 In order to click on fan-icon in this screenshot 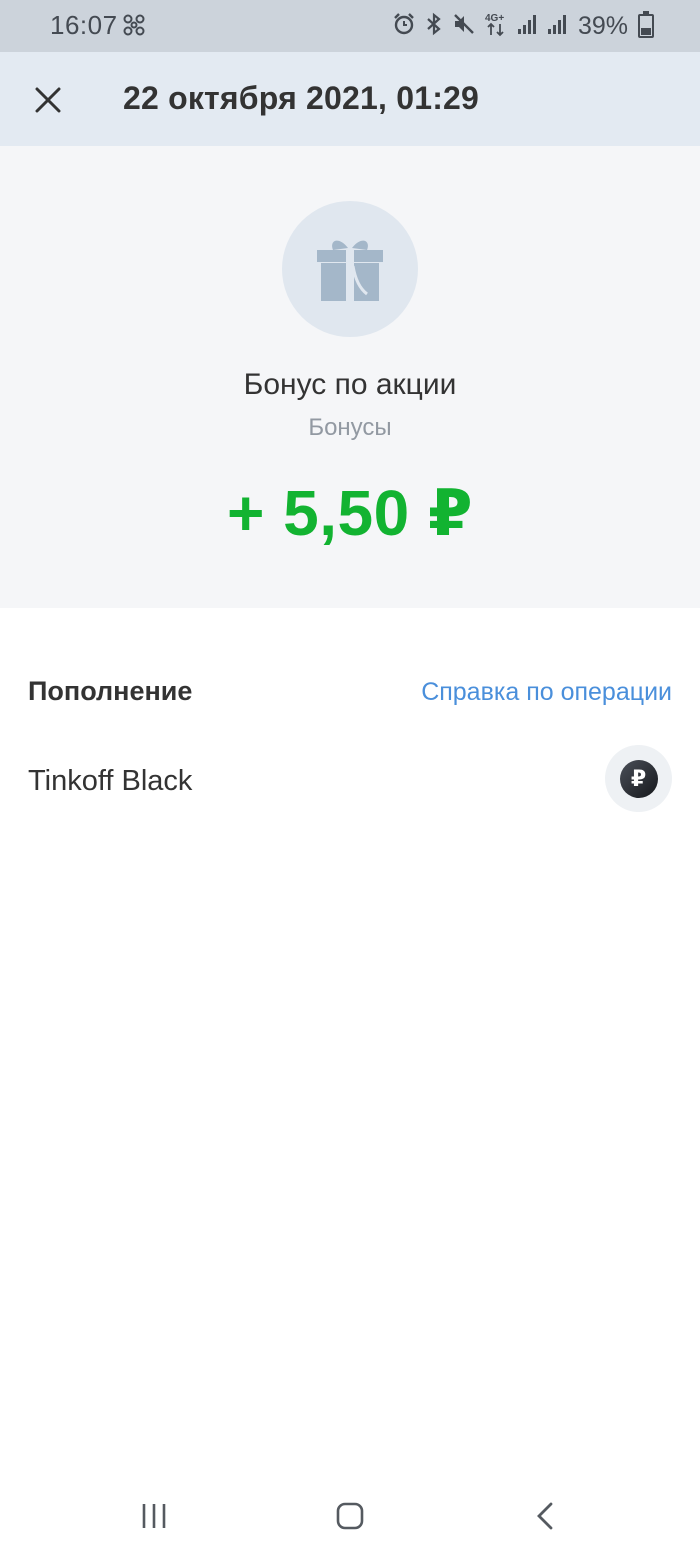, I will do `click(134, 27)`.